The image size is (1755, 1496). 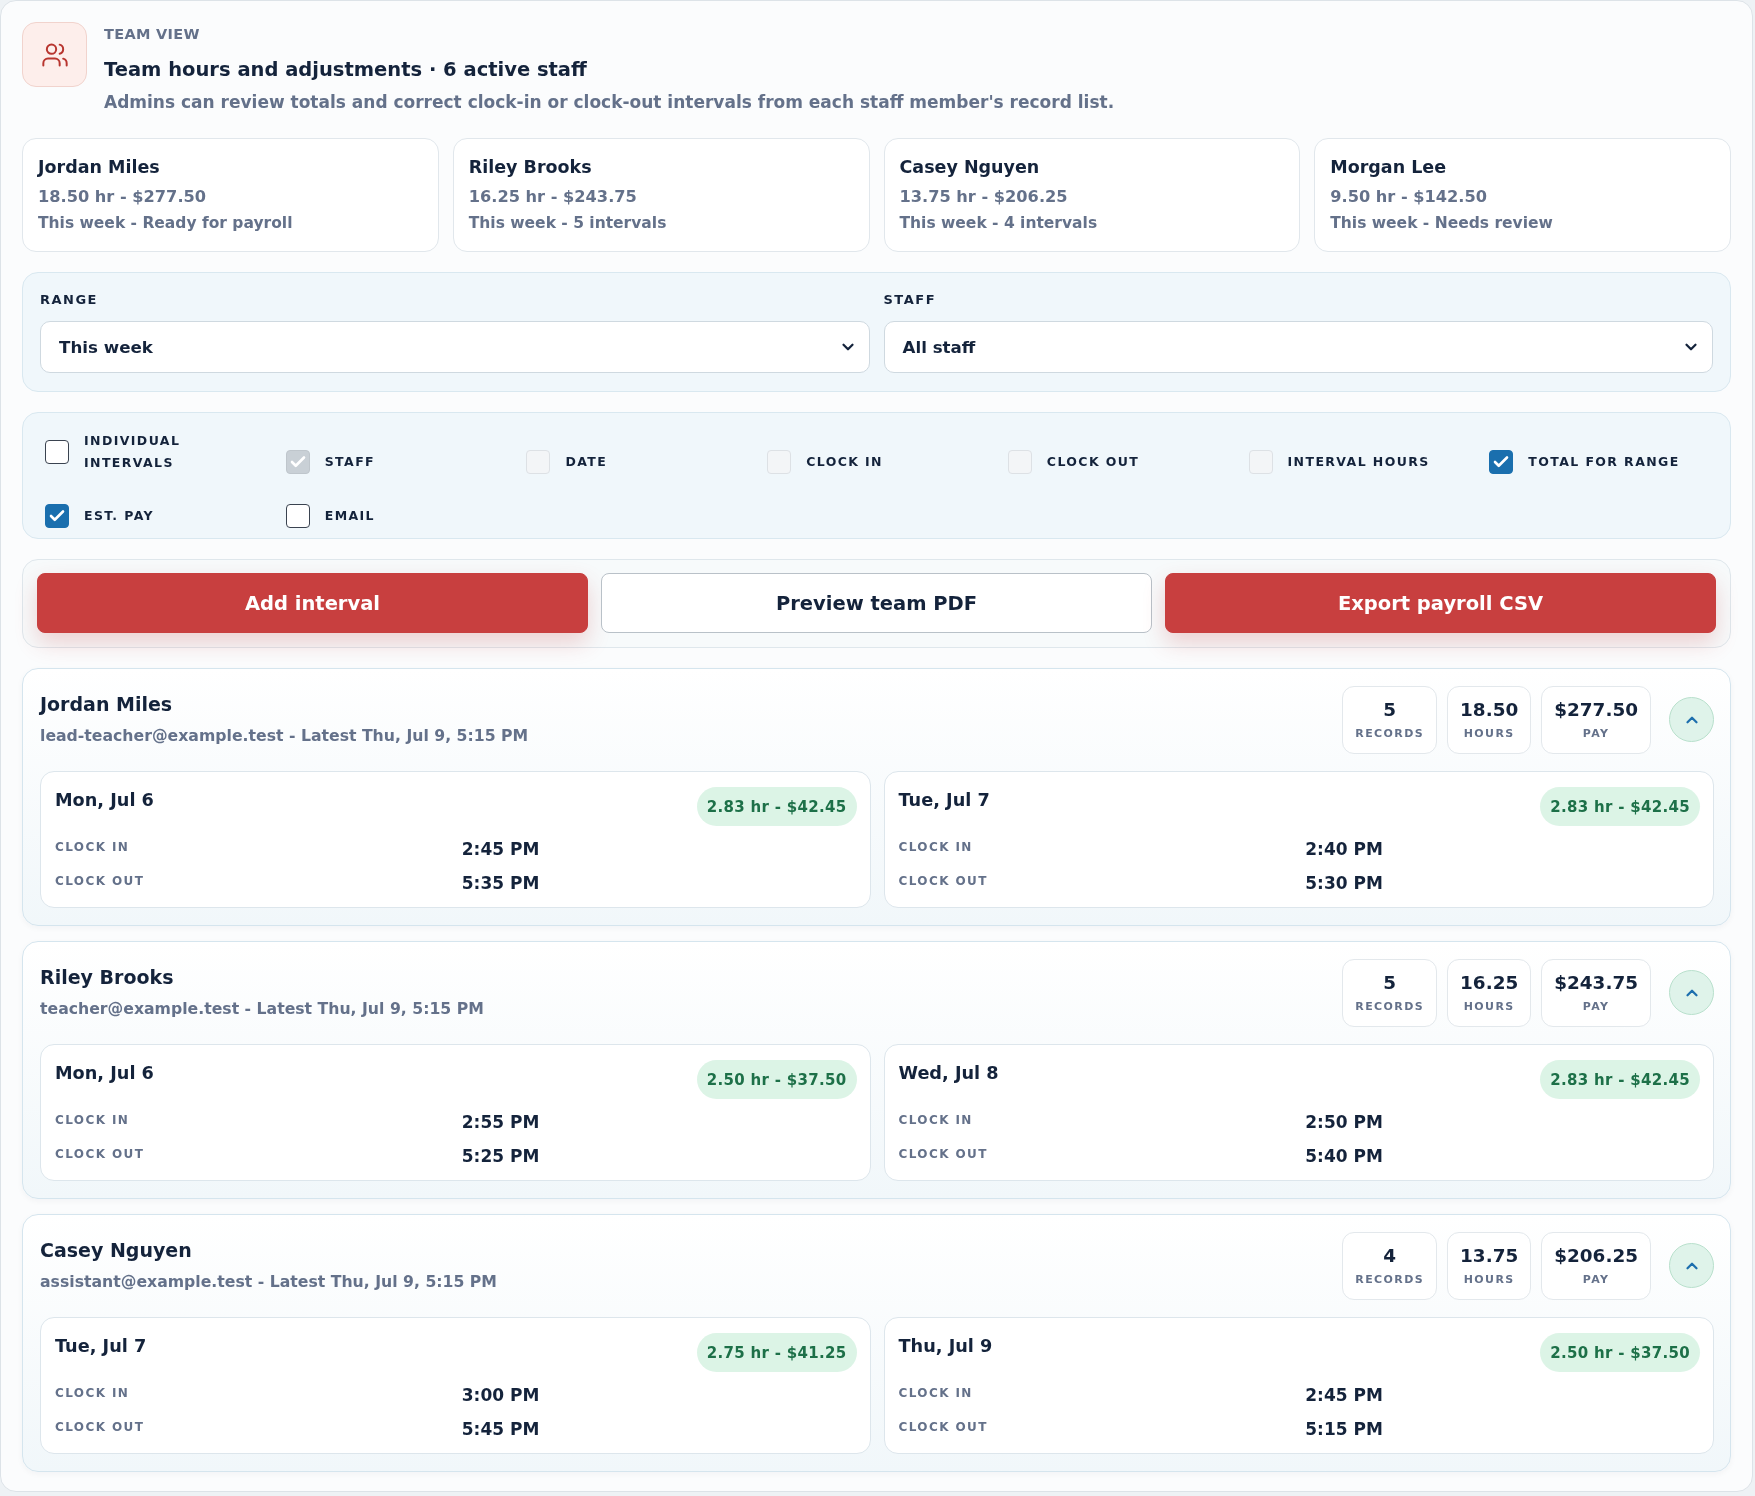 What do you see at coordinates (165, 223) in the screenshot?
I see `status-text: This week - Ready for payroll` at bounding box center [165, 223].